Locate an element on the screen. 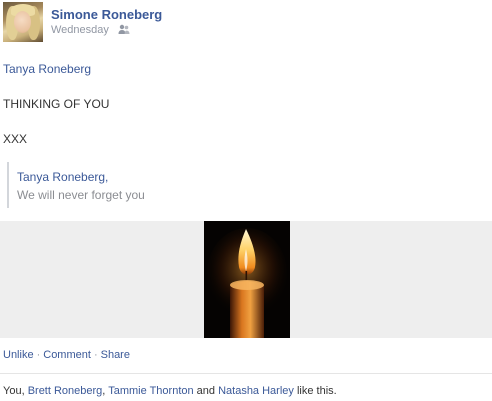  post-actions: Unlike · Comment · Share is located at coordinates (246, 356).